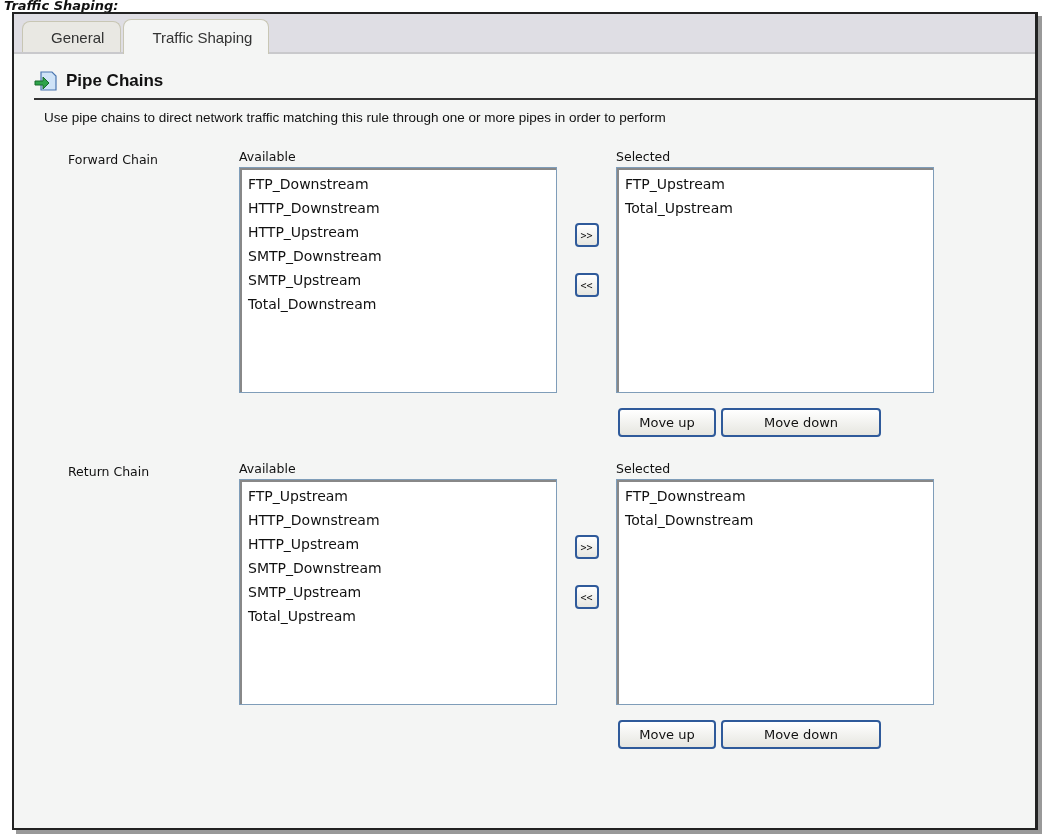  What do you see at coordinates (46, 81) in the screenshot?
I see `document-arrow-icon` at bounding box center [46, 81].